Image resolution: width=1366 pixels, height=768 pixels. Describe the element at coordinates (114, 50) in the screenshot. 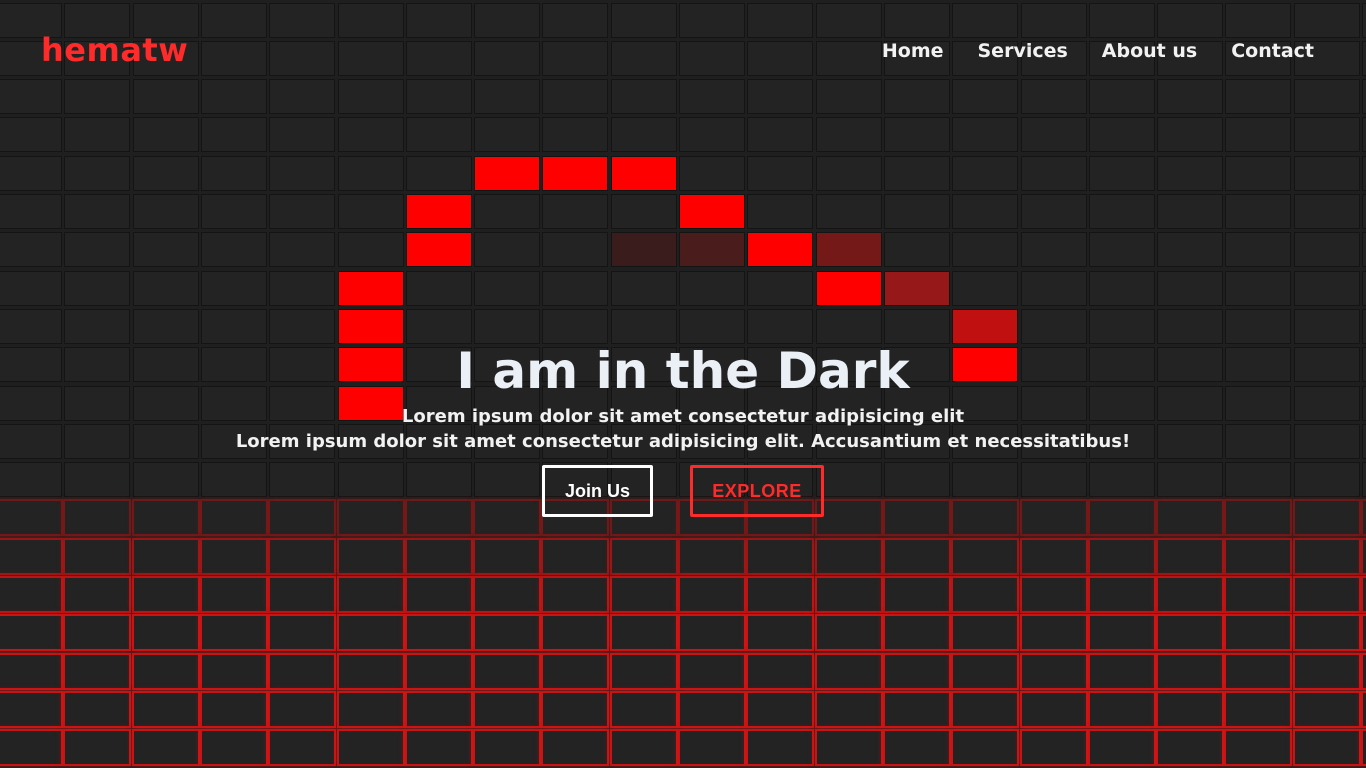

I see `brand-logo: hematw` at that location.